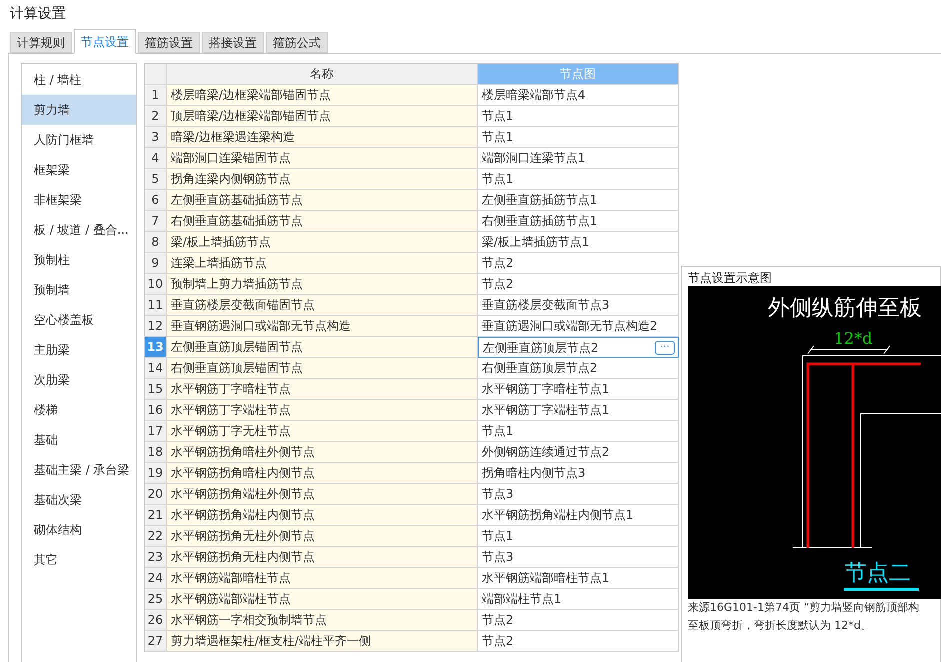 This screenshot has height=662, width=941. What do you see at coordinates (79, 140) in the screenshot?
I see `sidebar-item: 人防门框墙` at bounding box center [79, 140].